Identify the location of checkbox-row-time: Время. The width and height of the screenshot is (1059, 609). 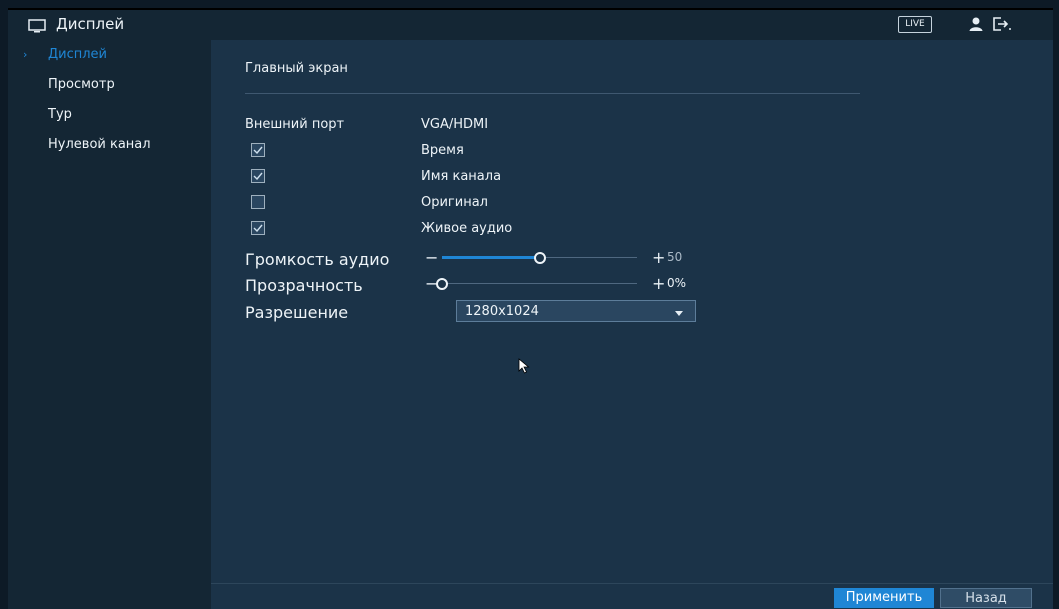
(445, 150).